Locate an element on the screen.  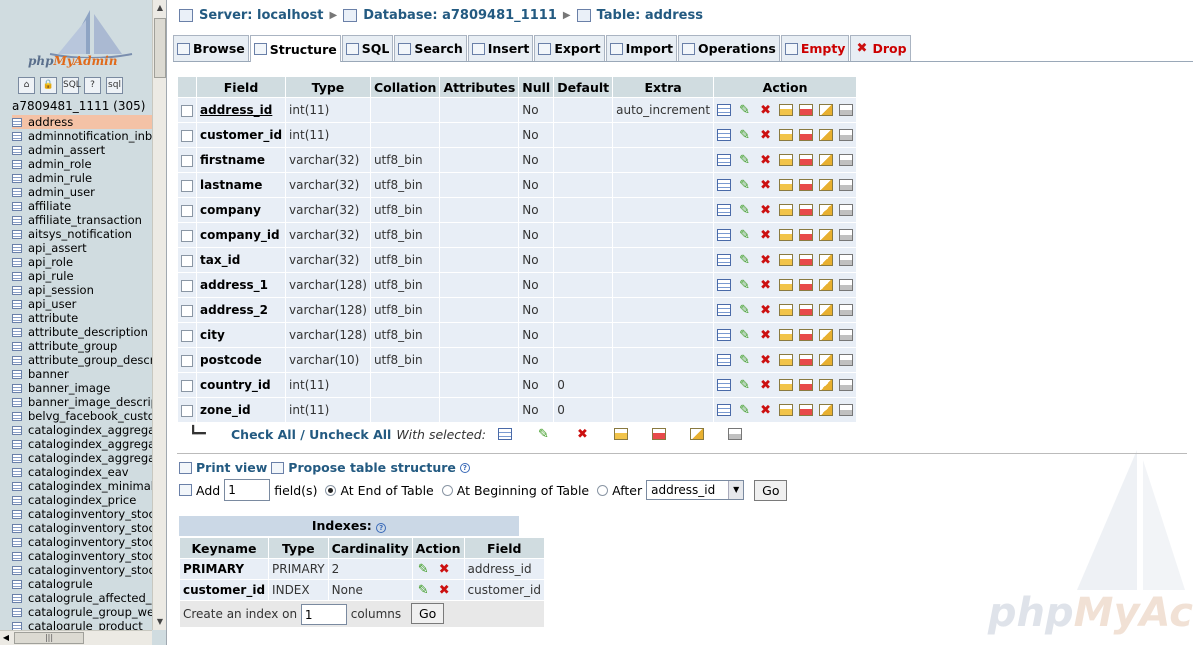
create-index-count-input is located at coordinates (323, 614).